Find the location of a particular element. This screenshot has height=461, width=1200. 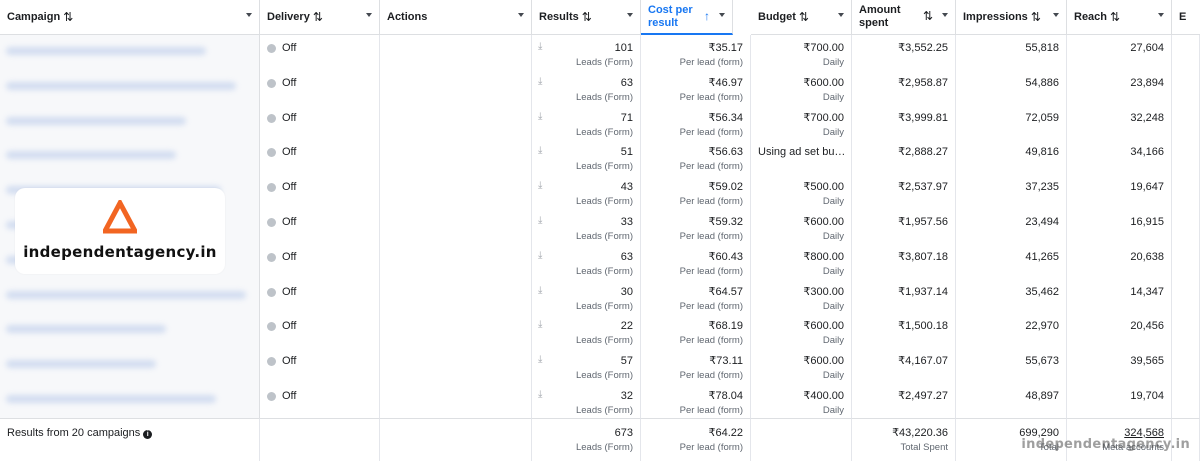

col-header-reach: Reach ⇅ is located at coordinates (1119, 17).